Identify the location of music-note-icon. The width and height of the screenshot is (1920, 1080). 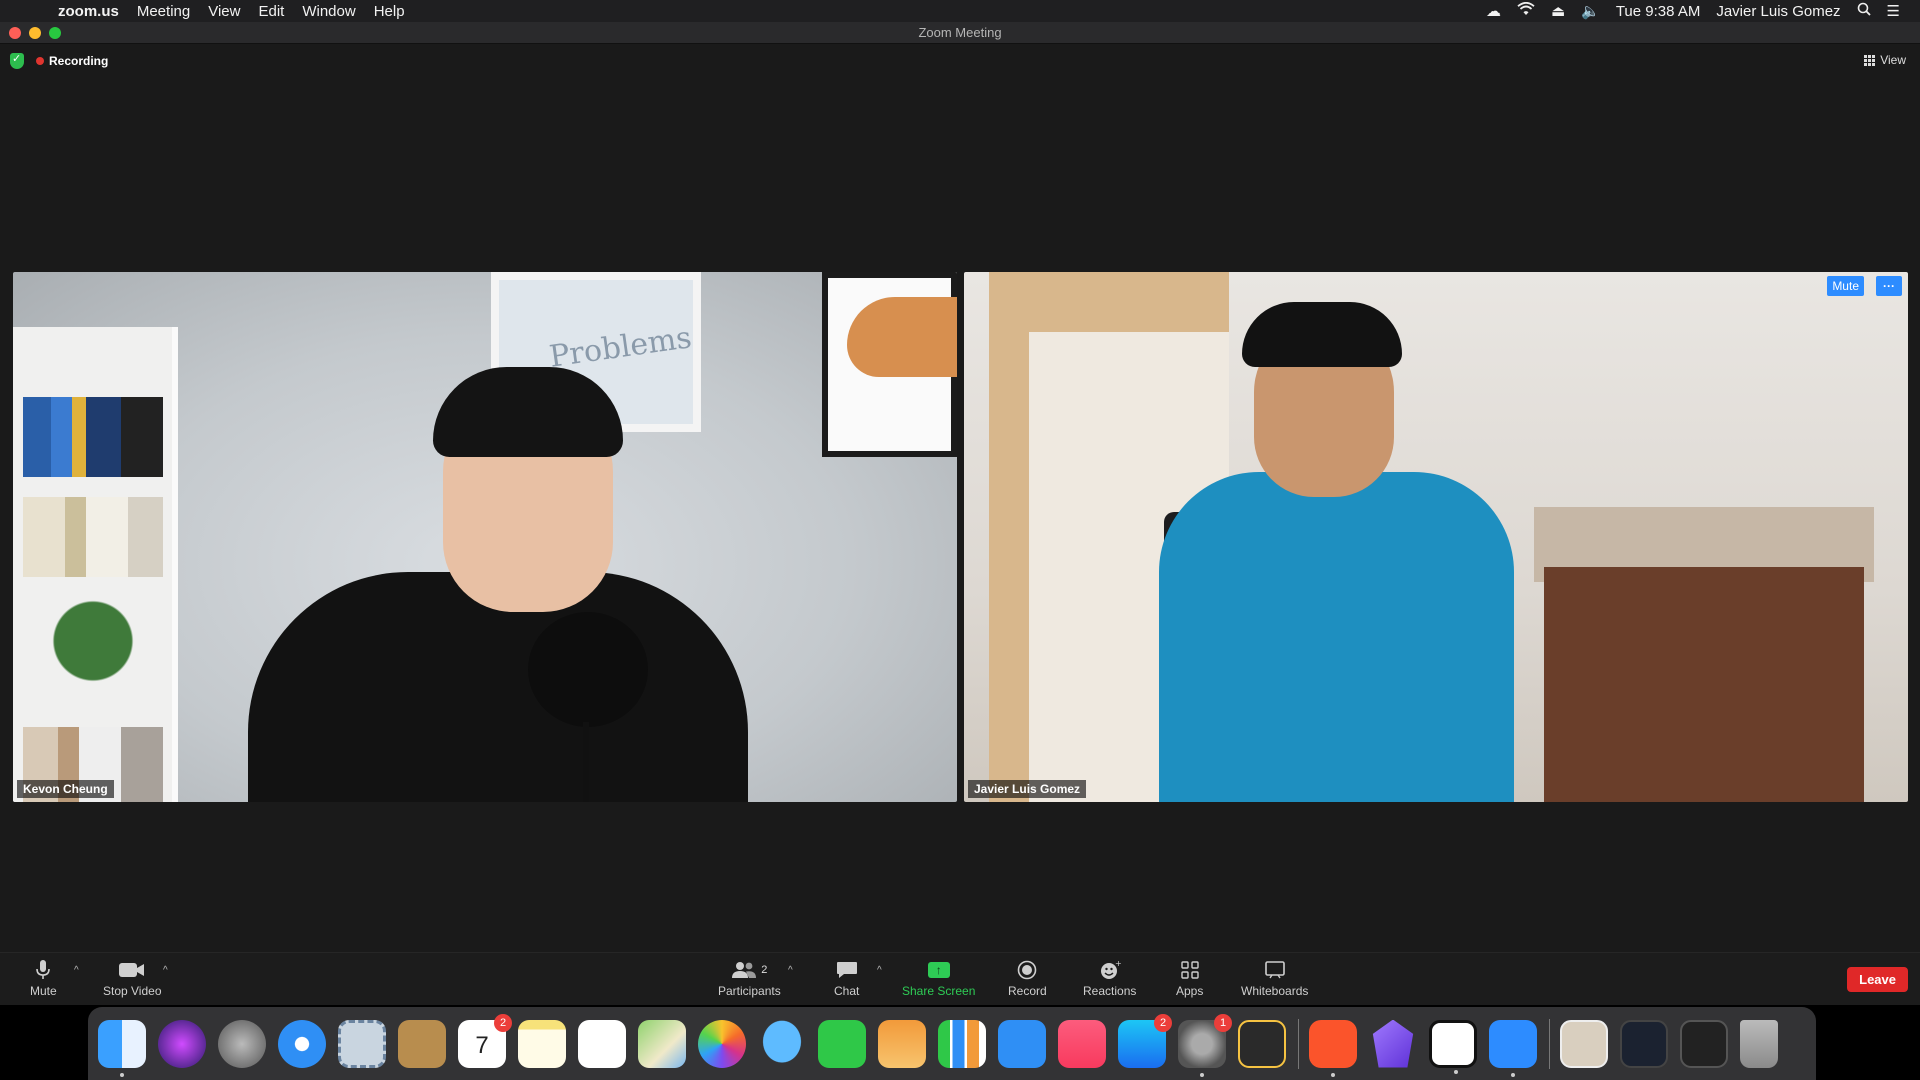
(1082, 1043).